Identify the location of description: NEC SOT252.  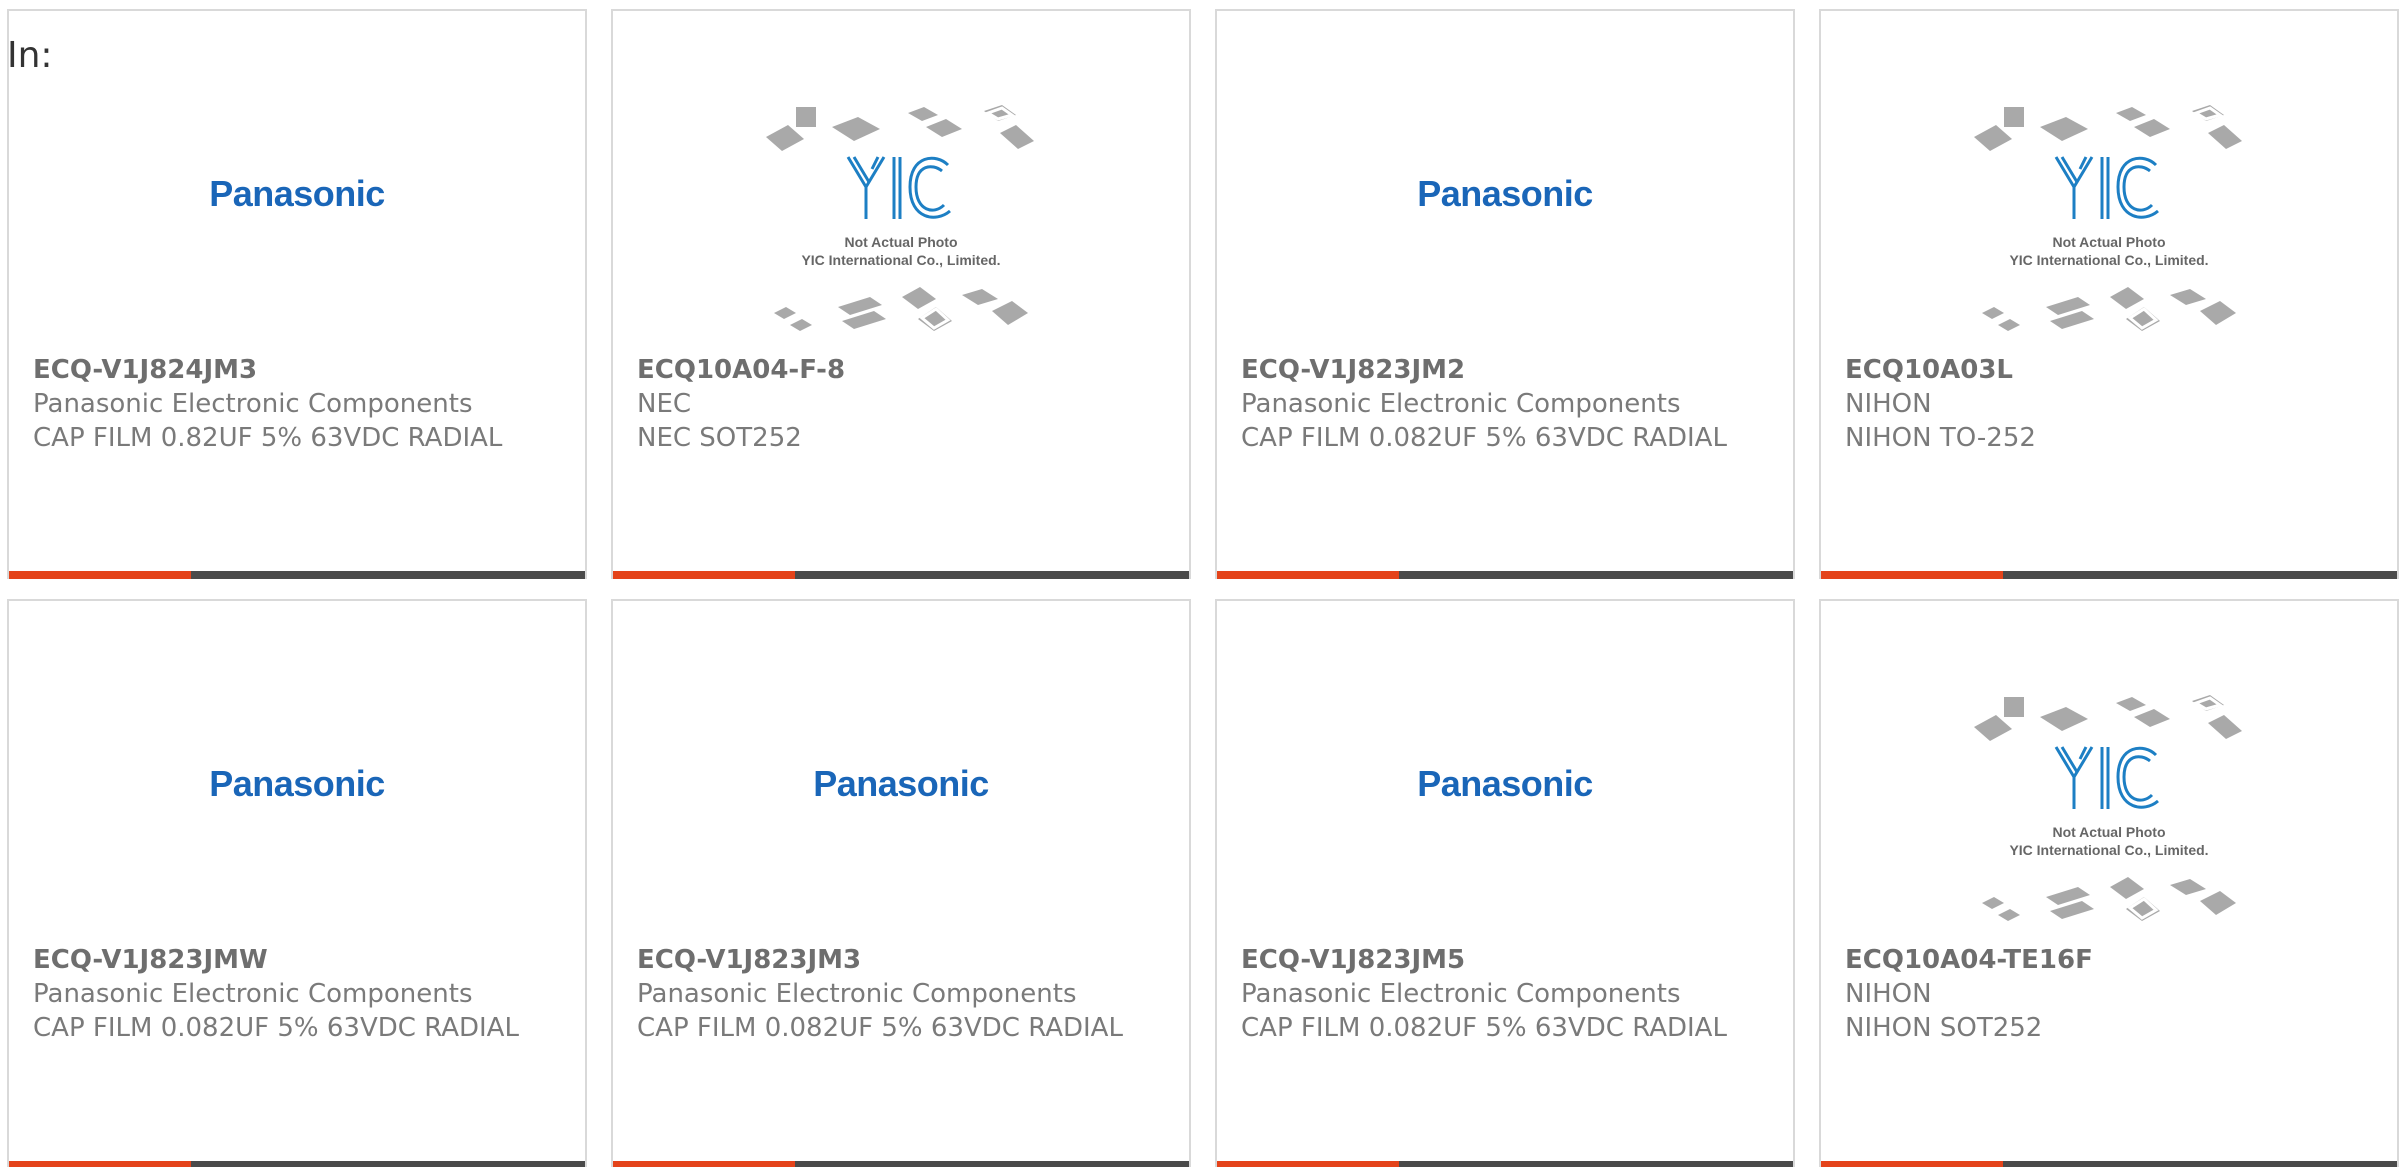
(719, 438).